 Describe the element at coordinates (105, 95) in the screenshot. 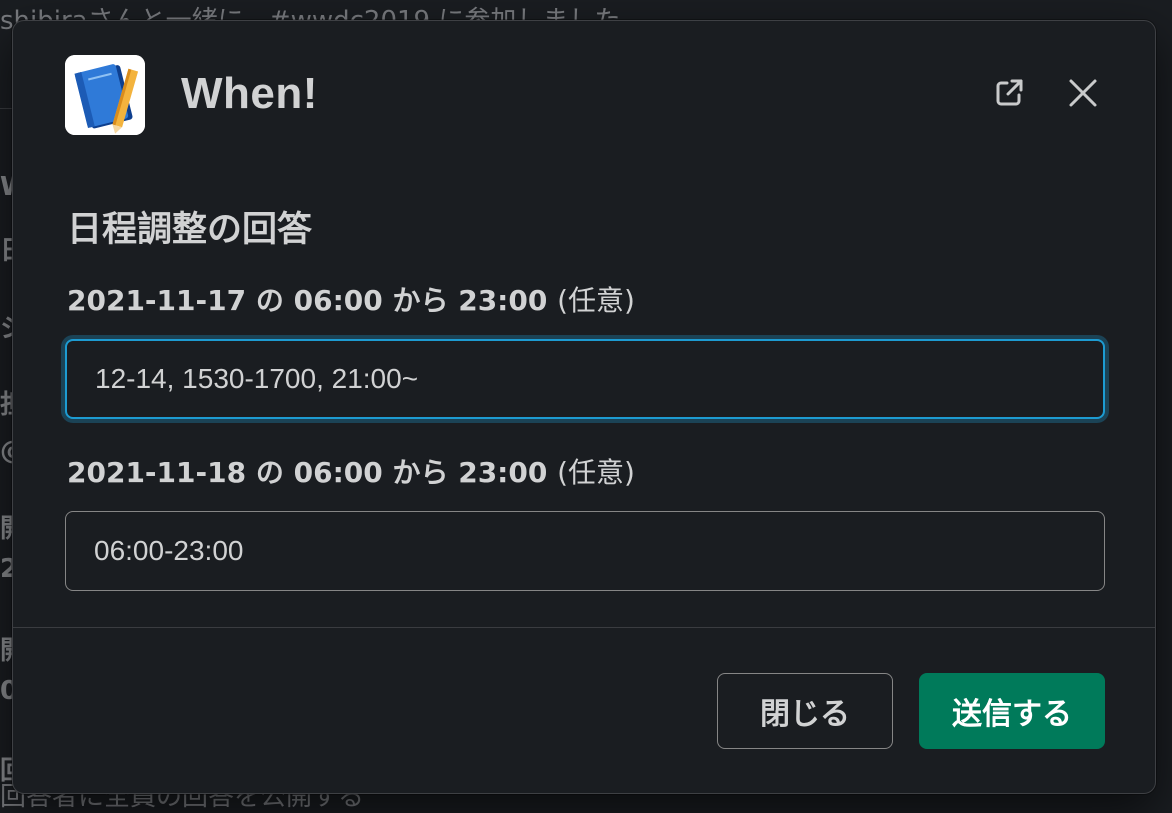

I see `notebook-app-icon` at that location.